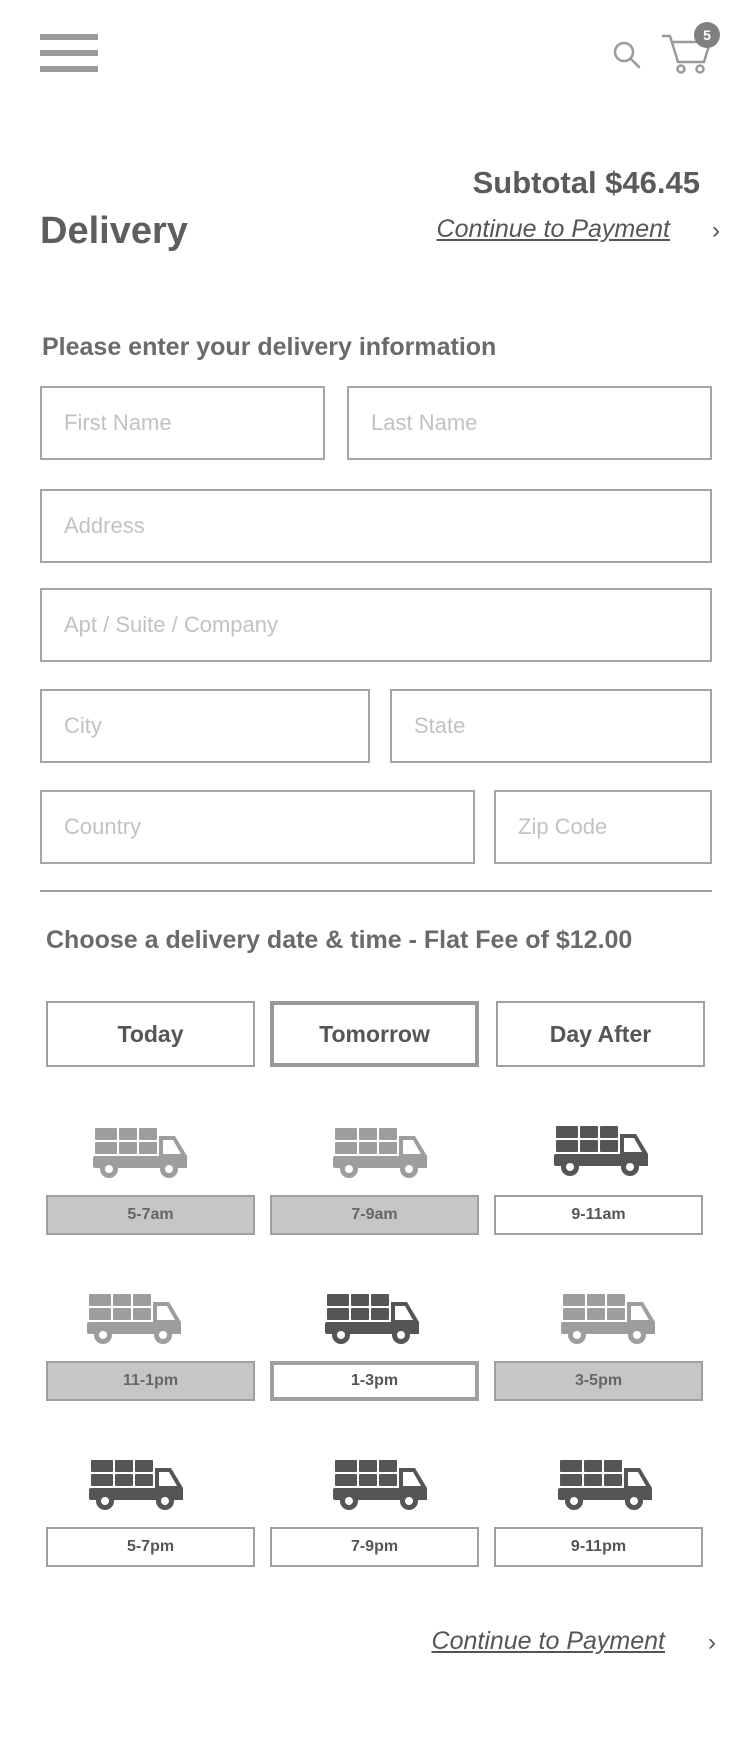  What do you see at coordinates (150, 1381) in the screenshot?
I see `time-slot-button: 11-1pm` at bounding box center [150, 1381].